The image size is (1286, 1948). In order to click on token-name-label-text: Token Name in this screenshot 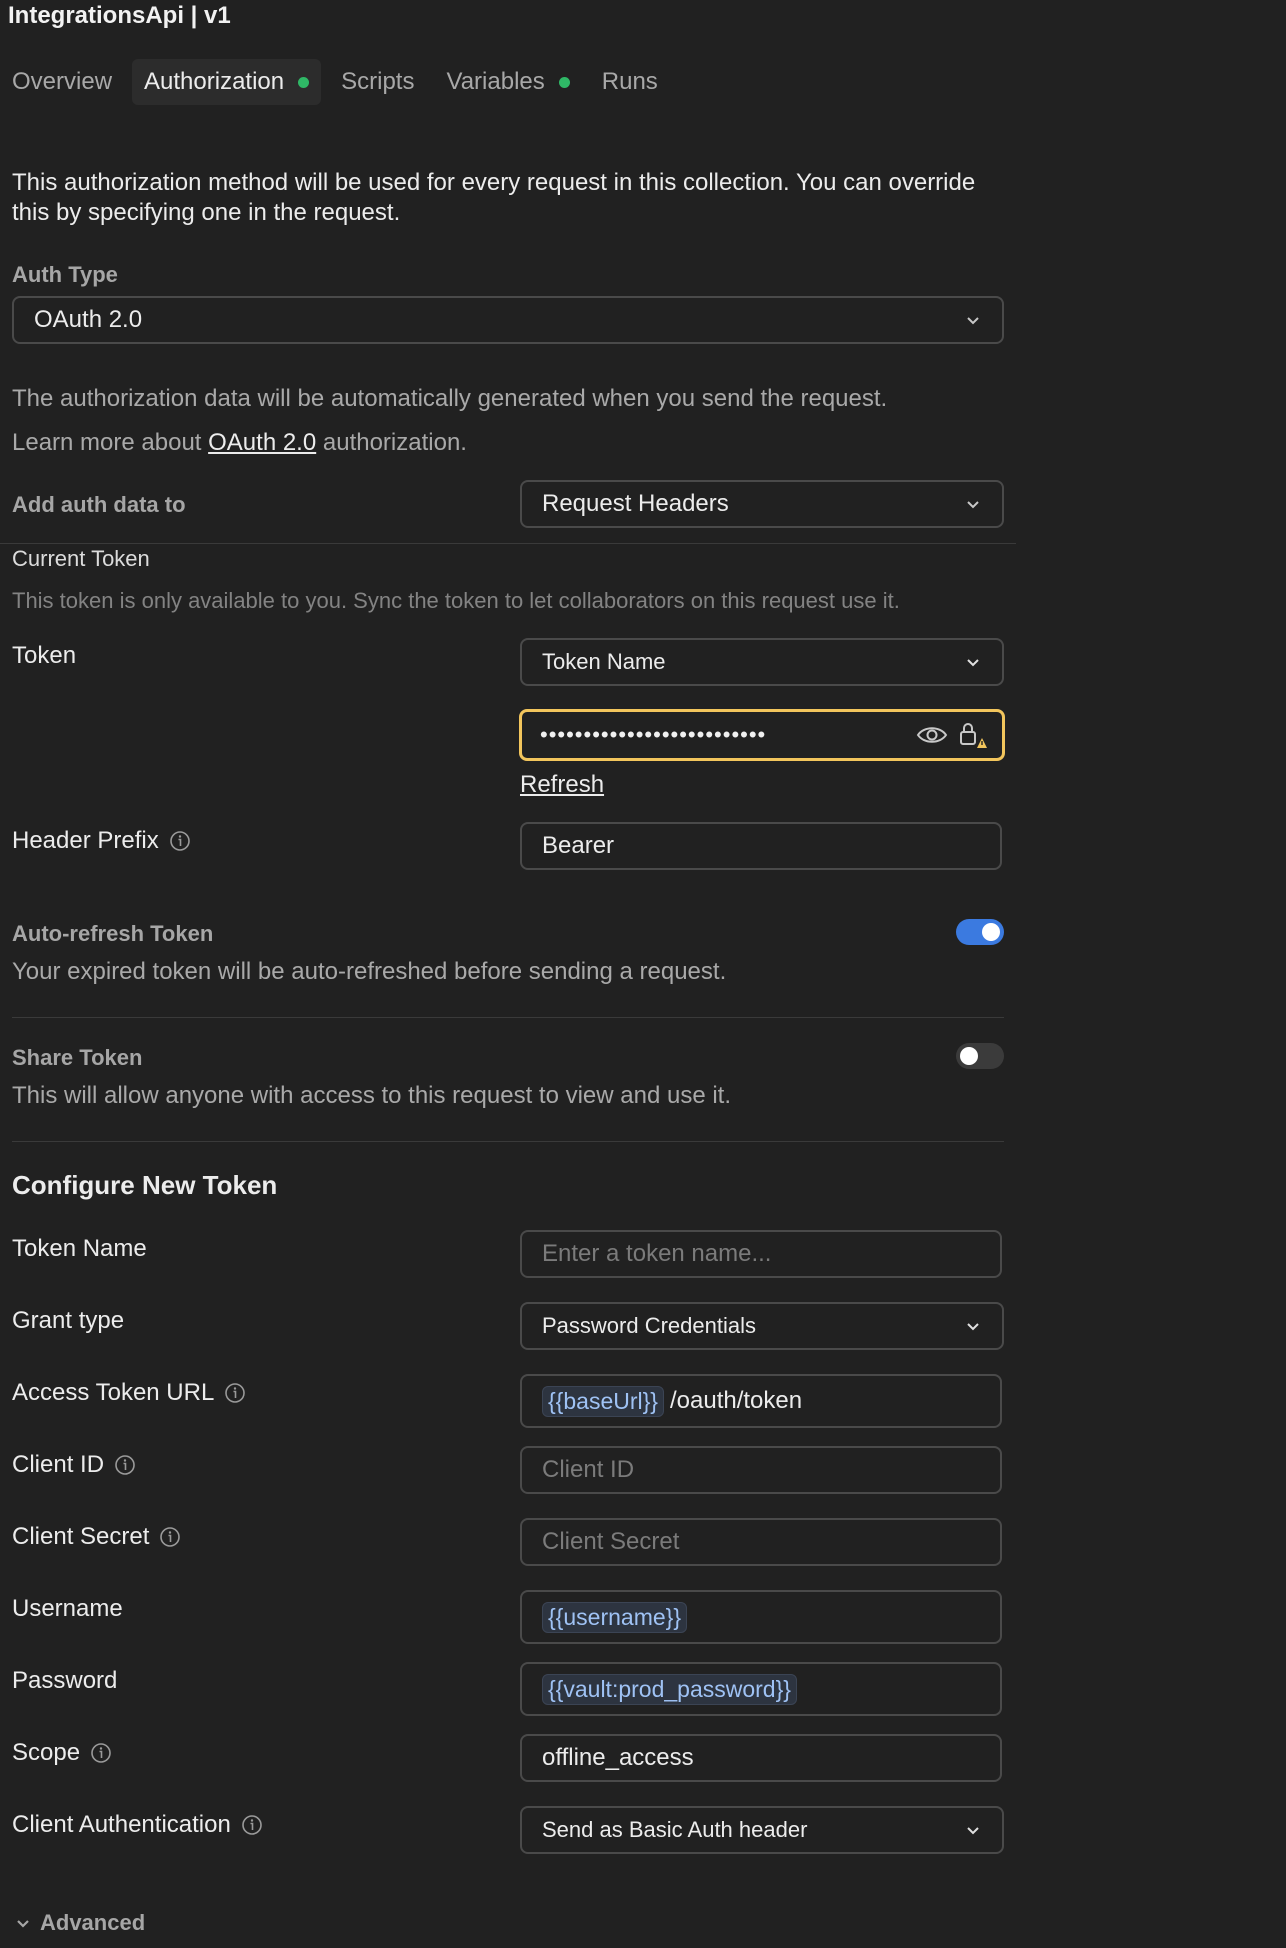, I will do `click(79, 1248)`.